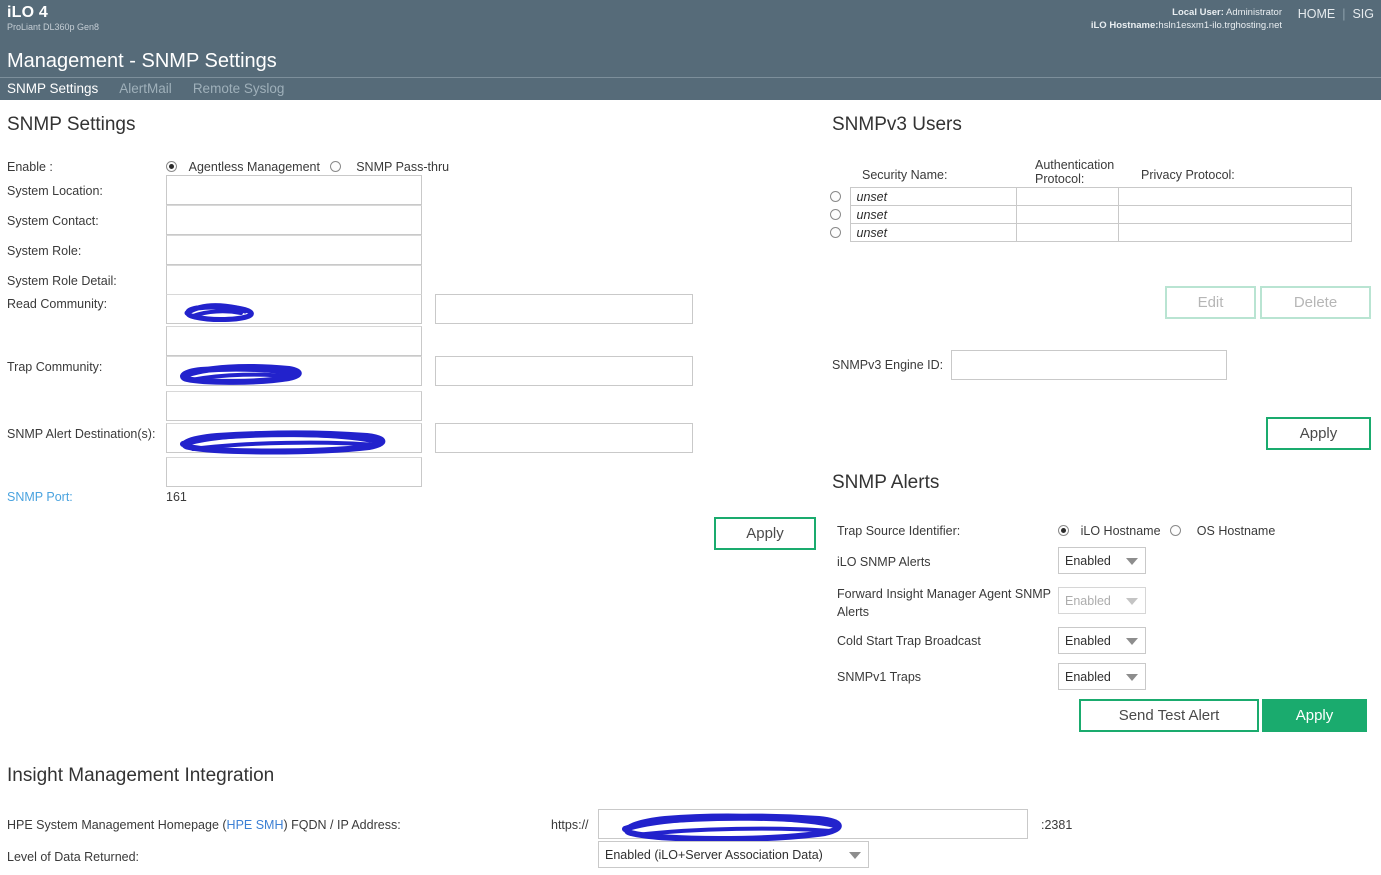 The width and height of the screenshot is (1381, 875). What do you see at coordinates (1315, 302) in the screenshot?
I see `snmpv3-delete-button: Delete` at bounding box center [1315, 302].